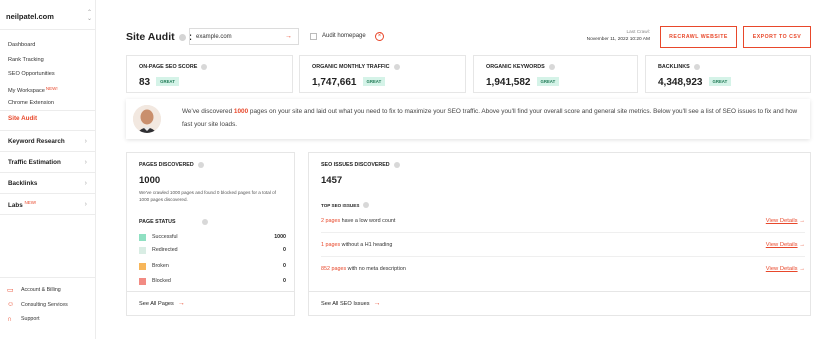 Image resolution: width=820 pixels, height=339 pixels. I want to click on status-row-redirected: Redirected 0, so click(212, 250).